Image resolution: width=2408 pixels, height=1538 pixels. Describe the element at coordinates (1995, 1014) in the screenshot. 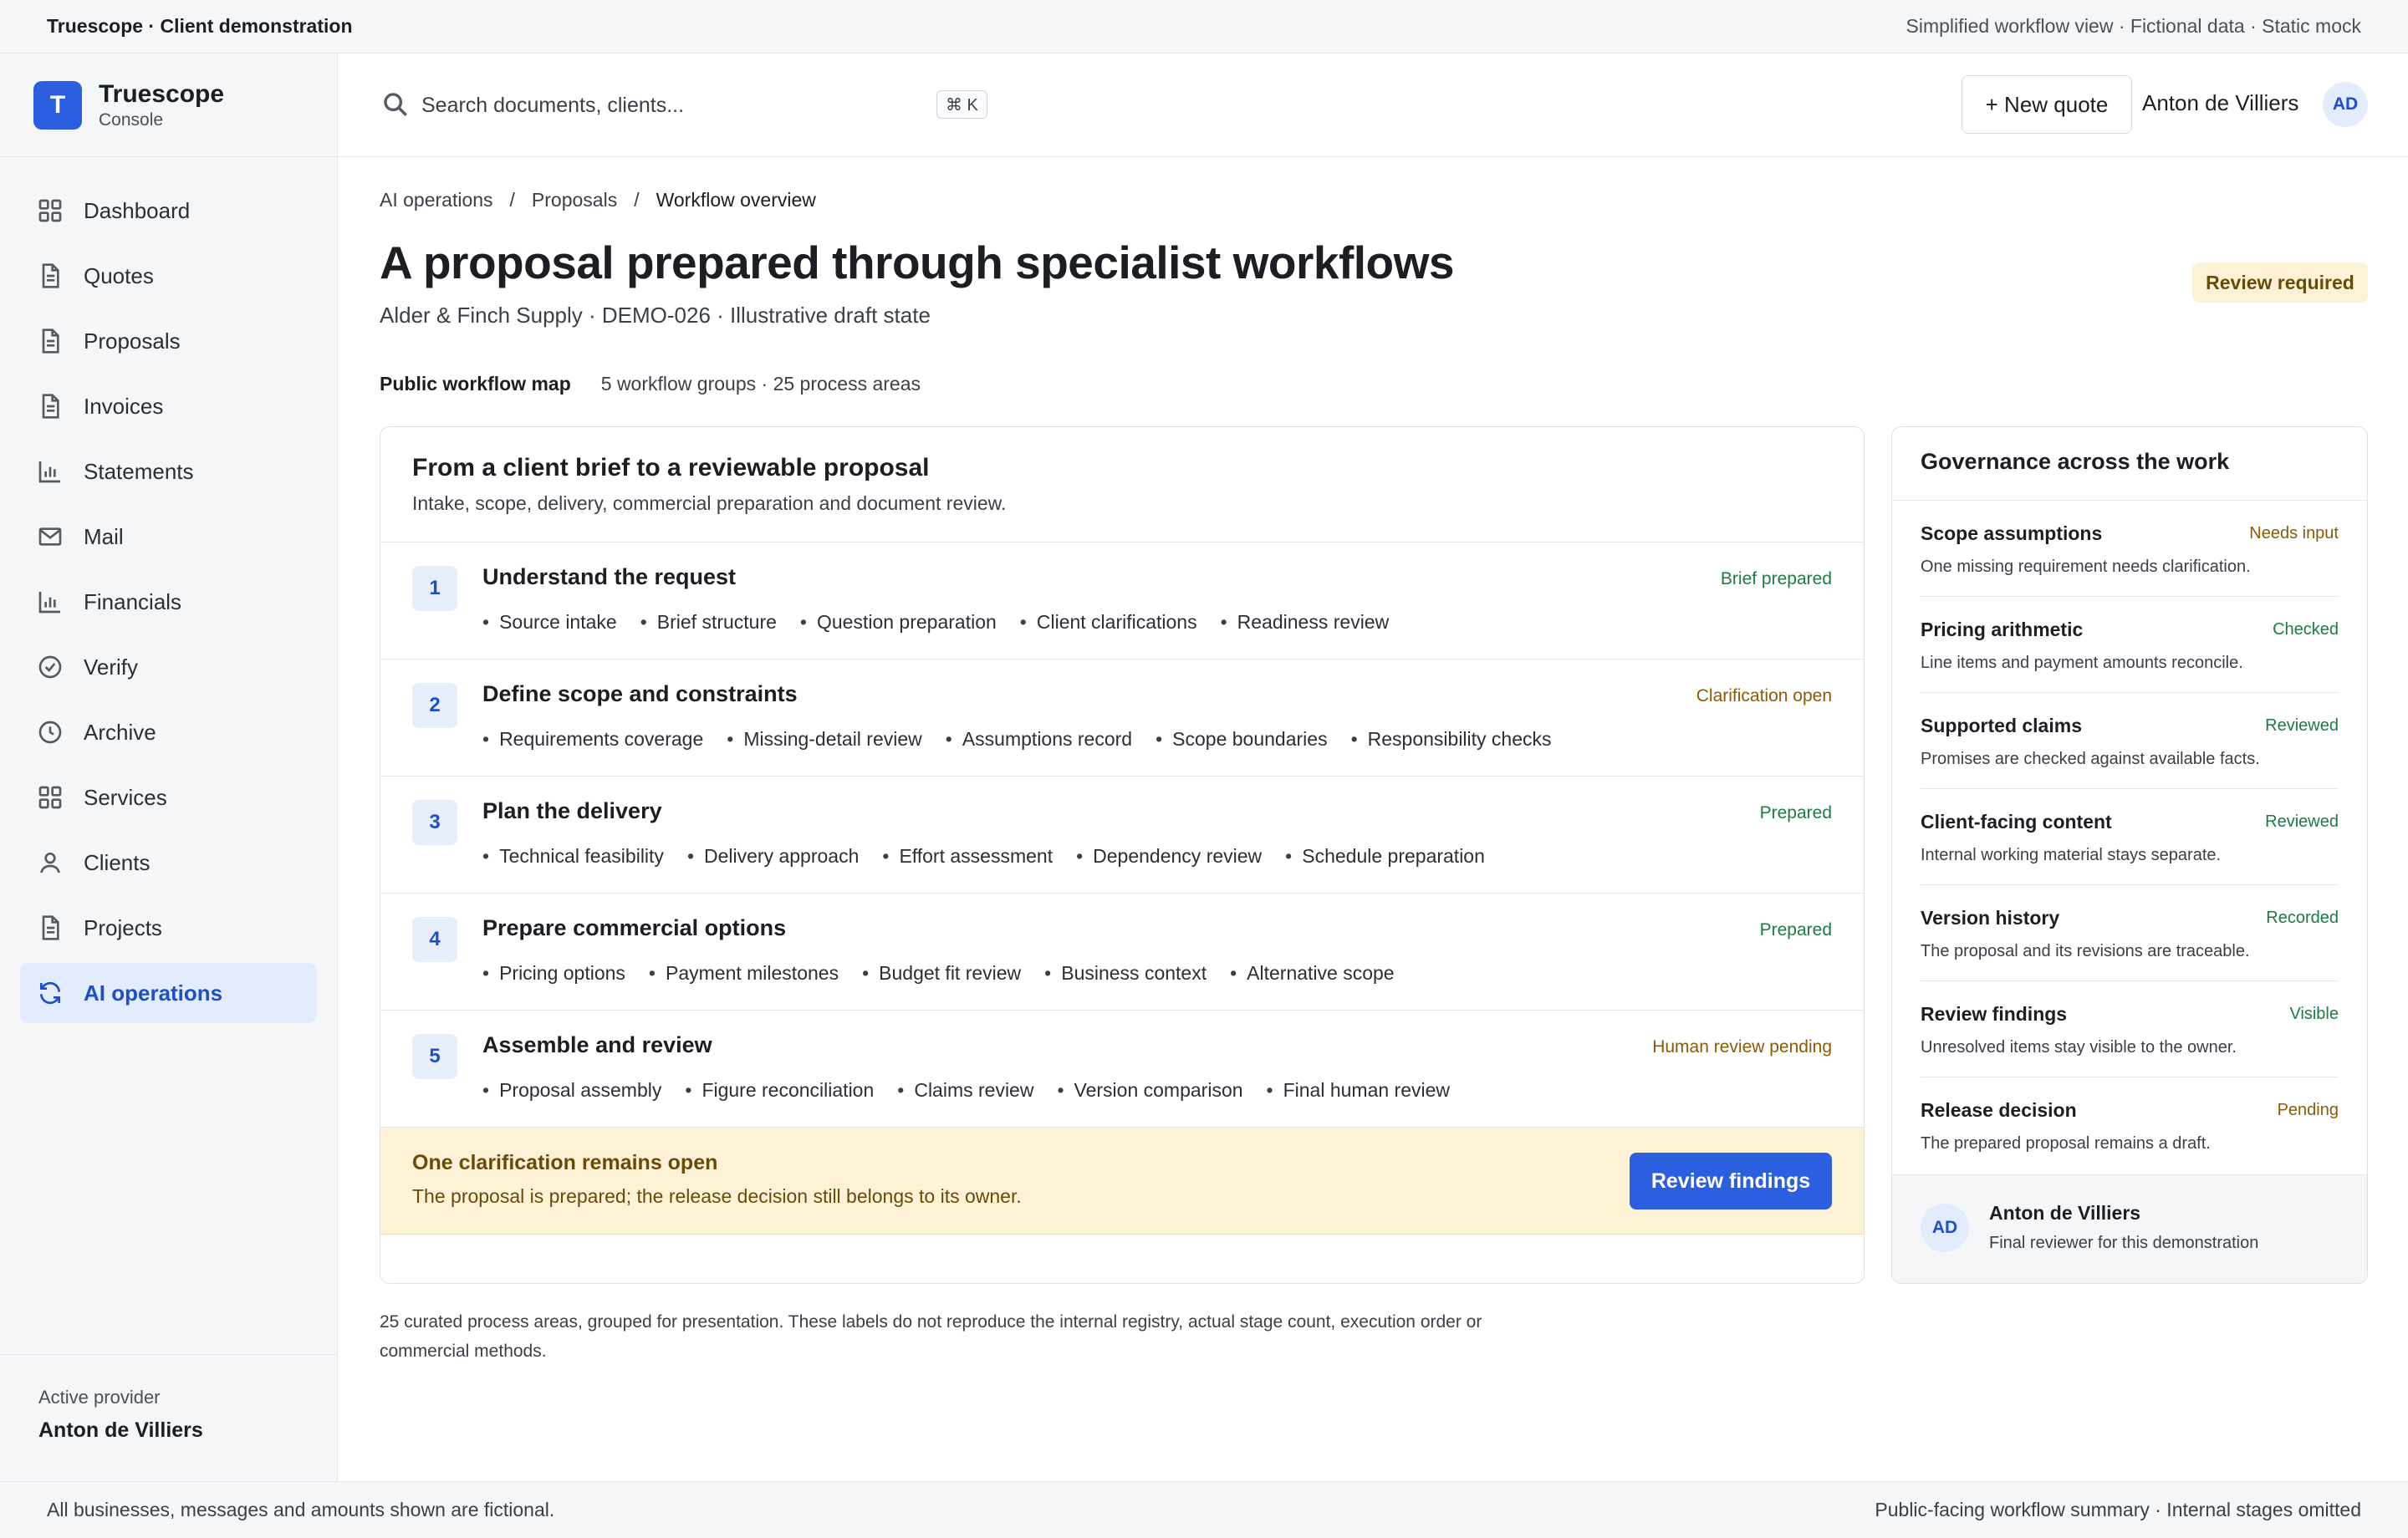

I see `governance-item-title: Review findings` at that location.